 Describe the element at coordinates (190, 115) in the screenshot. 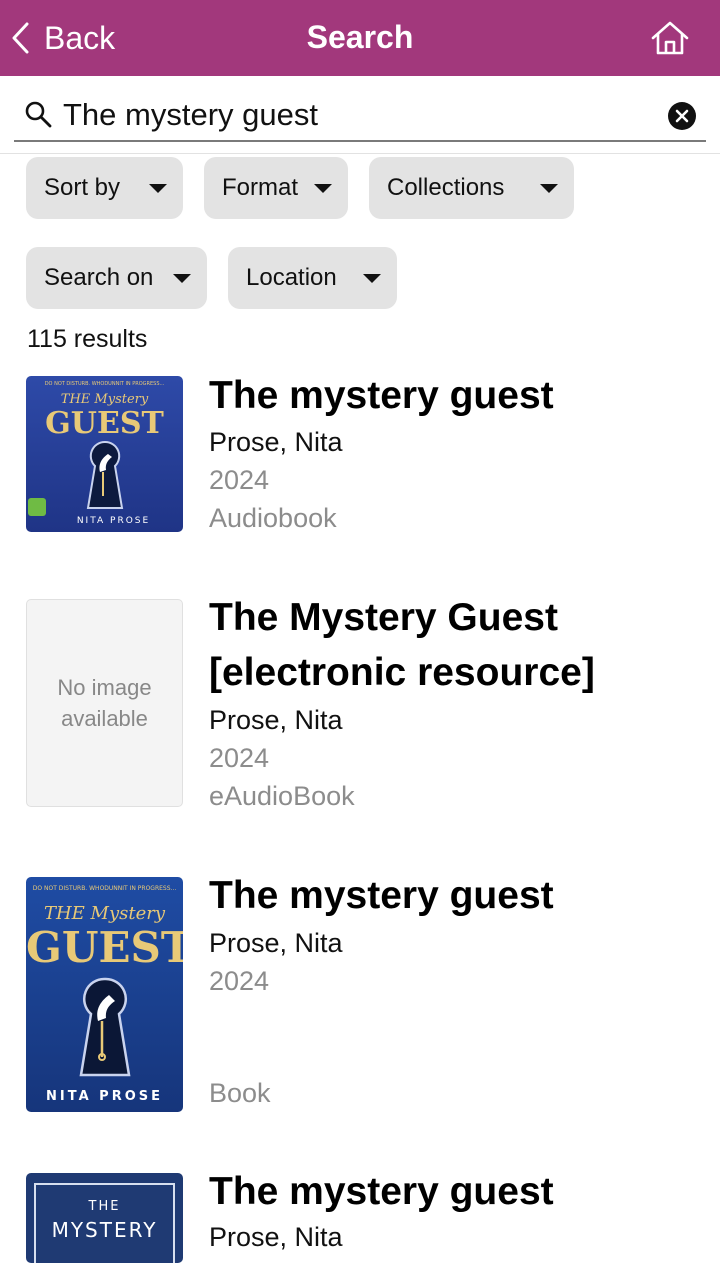

I see `search-input: The mystery guest` at that location.